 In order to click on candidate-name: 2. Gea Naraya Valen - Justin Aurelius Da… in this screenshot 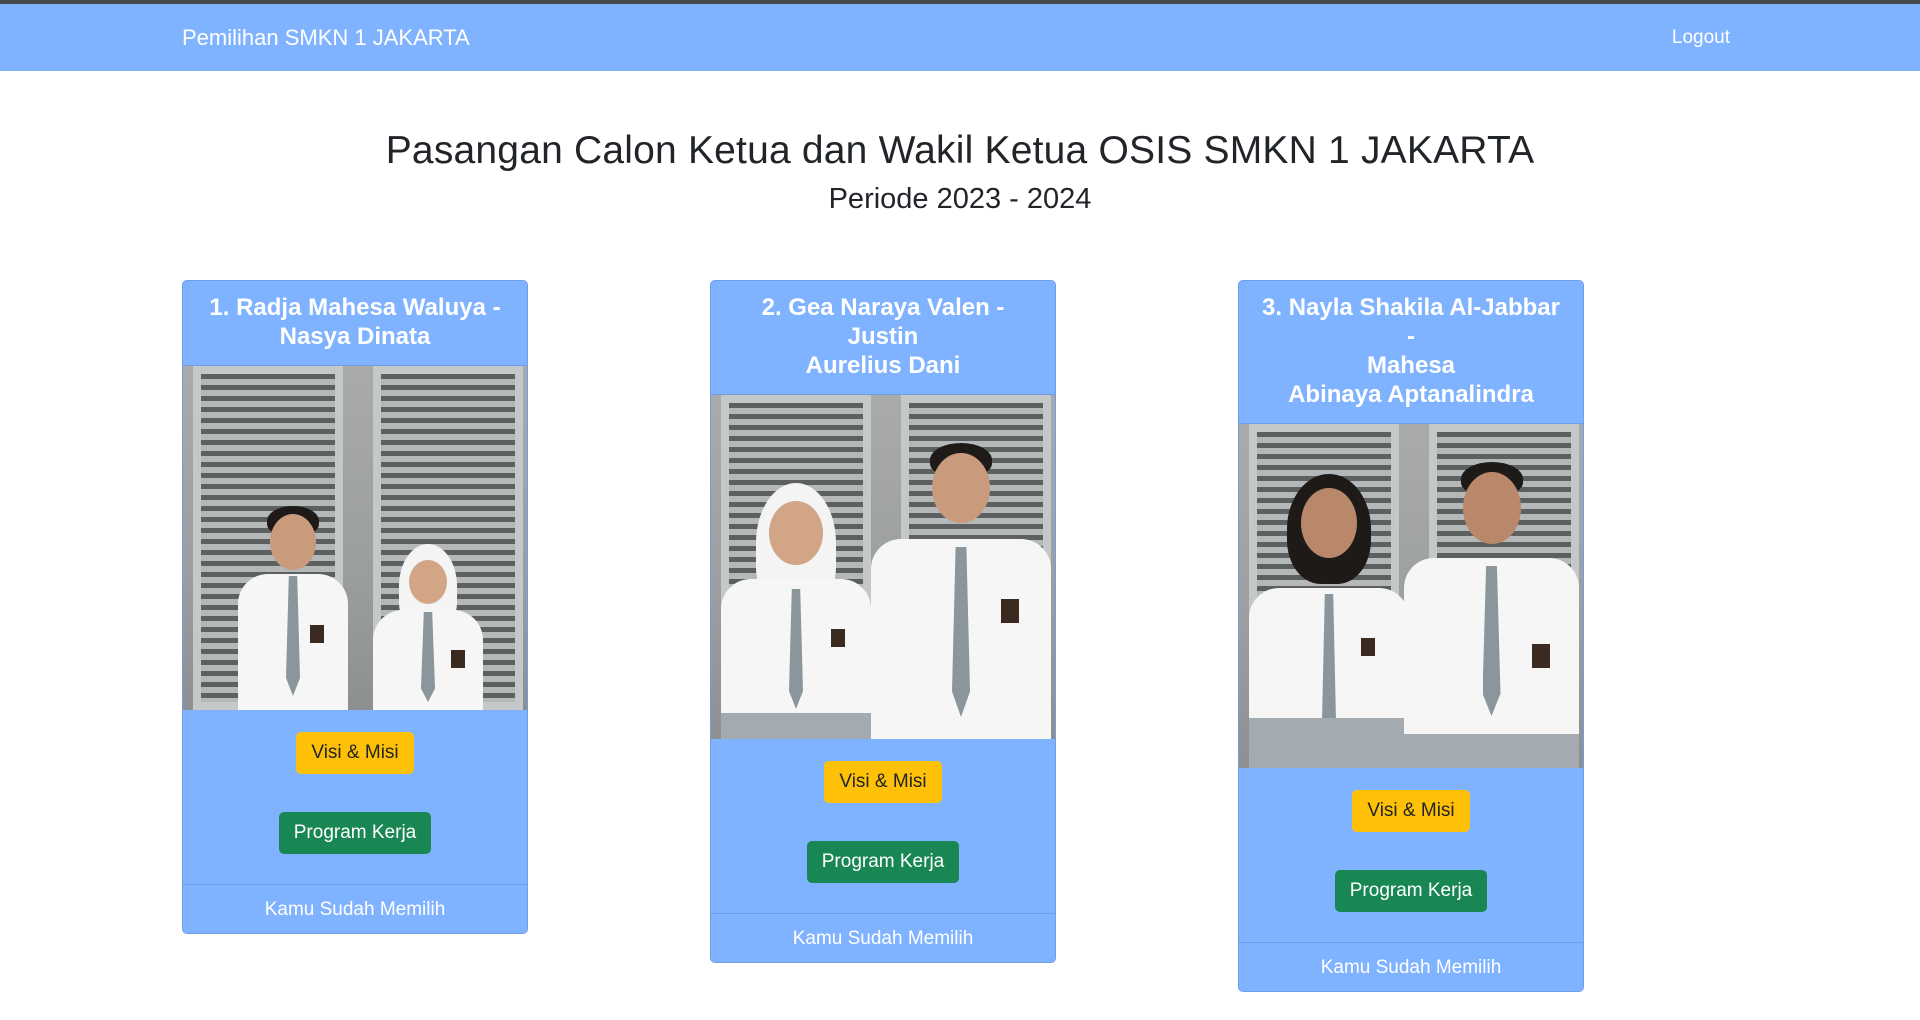, I will do `click(883, 338)`.